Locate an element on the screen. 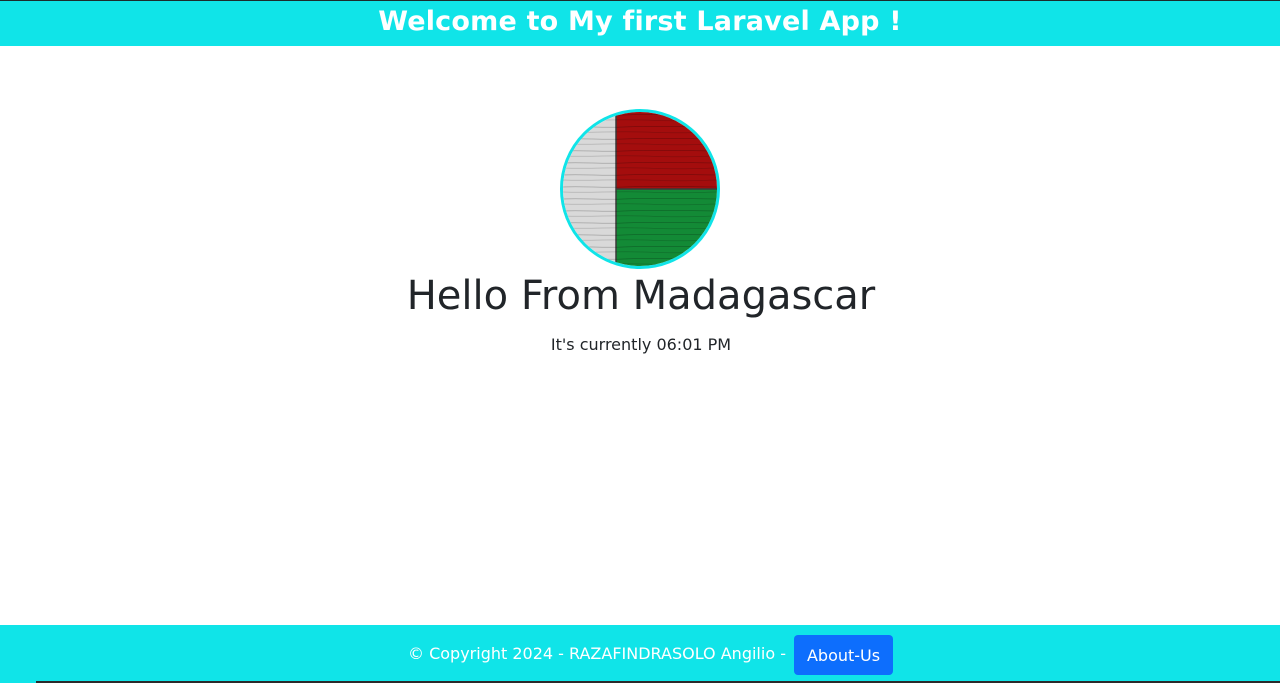 Image resolution: width=1280 pixels, height=683 pixels. page-header: Welcome to My first Laravel App ! is located at coordinates (640, 23).